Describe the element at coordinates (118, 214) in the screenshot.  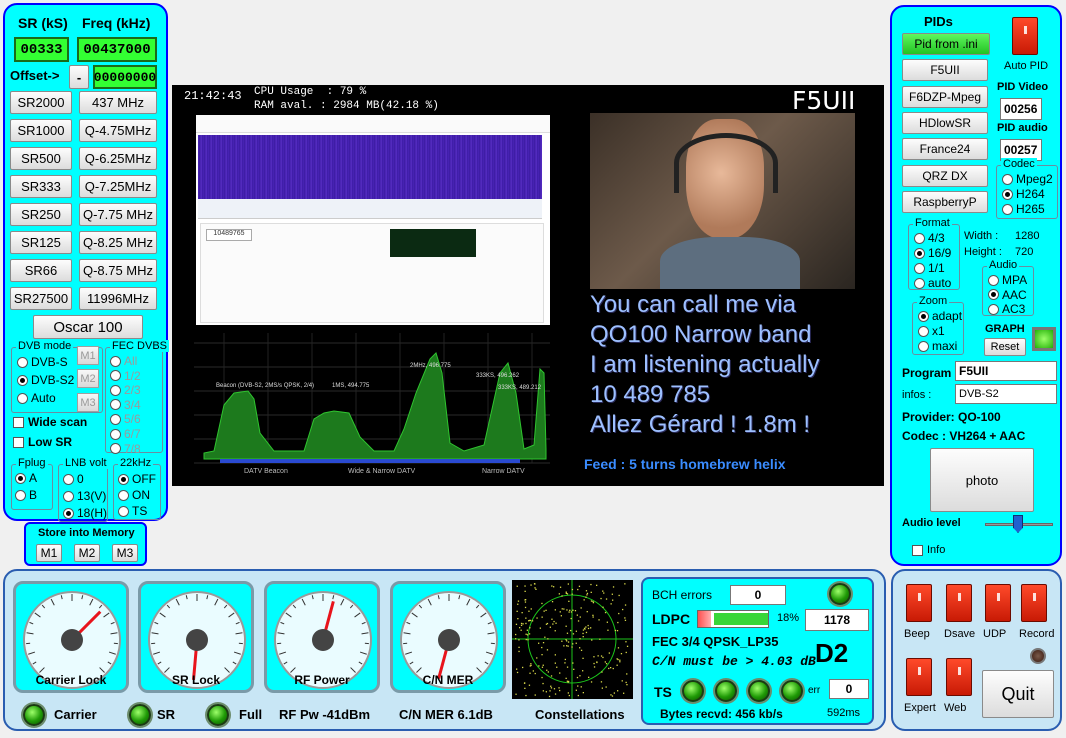
I see `freq-button-q-7-75-mhz: Q-7.75 MHz` at that location.